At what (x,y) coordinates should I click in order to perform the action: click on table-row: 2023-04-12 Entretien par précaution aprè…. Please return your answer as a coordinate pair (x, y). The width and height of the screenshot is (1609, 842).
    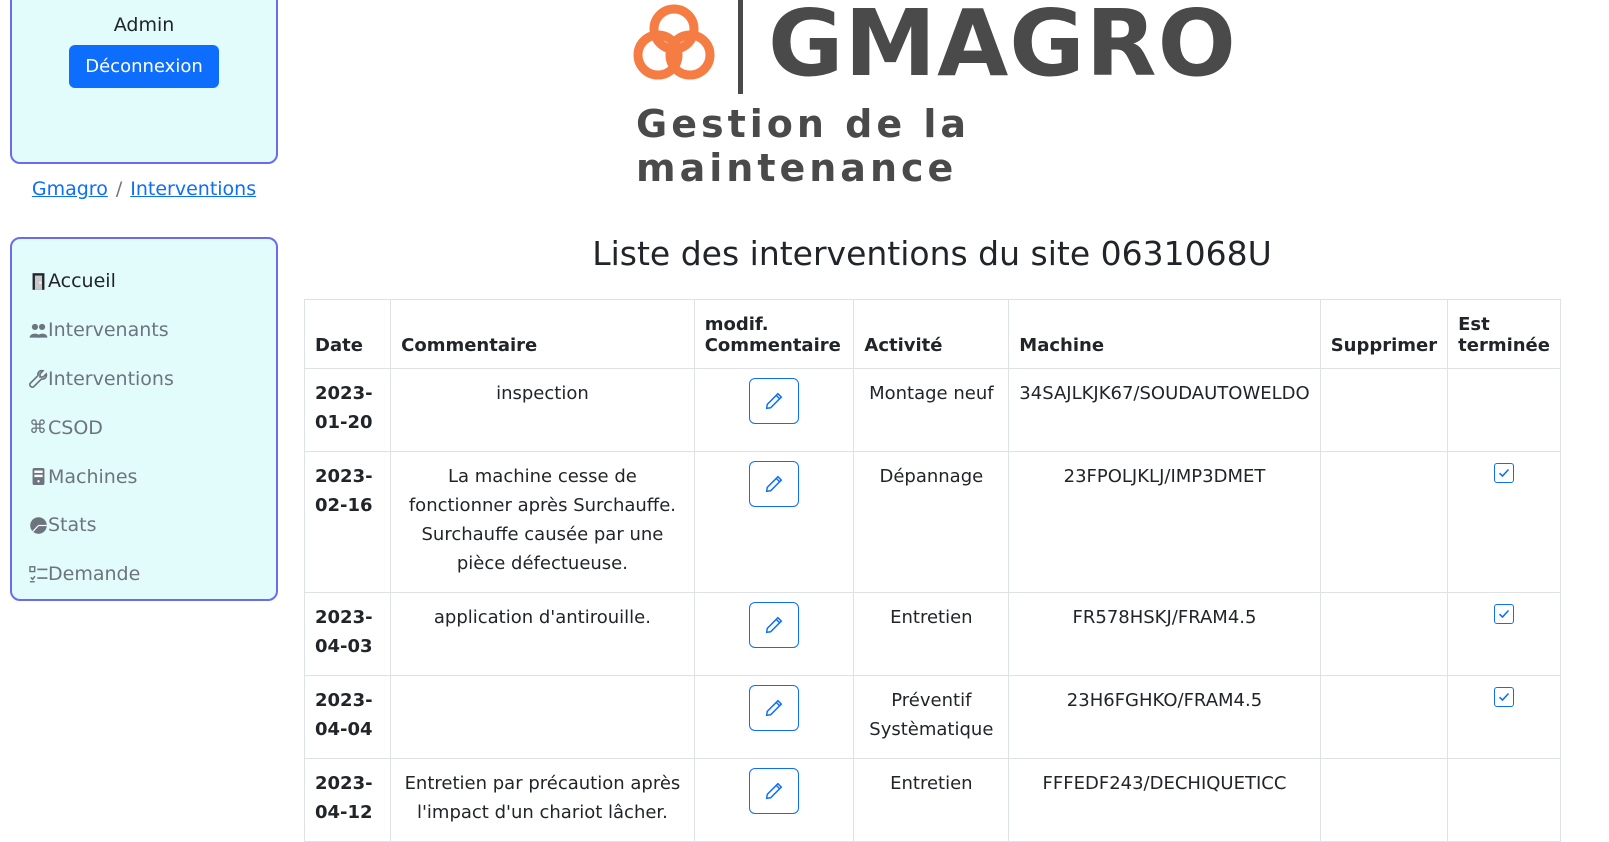
    Looking at the image, I should click on (932, 800).